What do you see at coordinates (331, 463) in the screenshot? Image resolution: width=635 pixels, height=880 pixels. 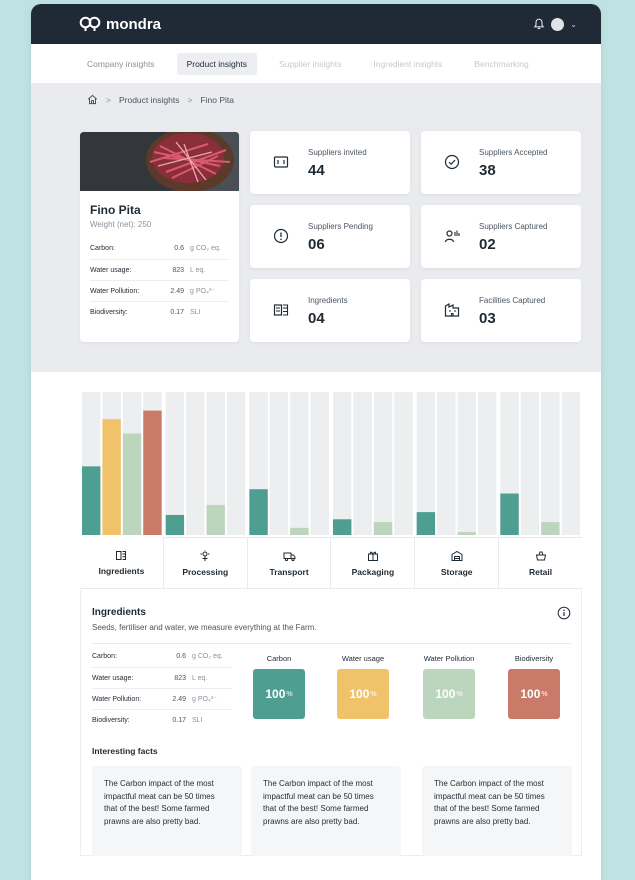 I see `stage-impact-chart` at bounding box center [331, 463].